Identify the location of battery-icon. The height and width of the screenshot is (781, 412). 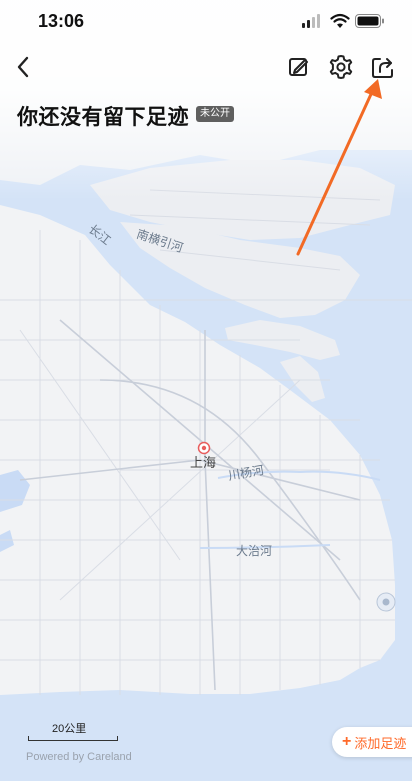
(369, 21).